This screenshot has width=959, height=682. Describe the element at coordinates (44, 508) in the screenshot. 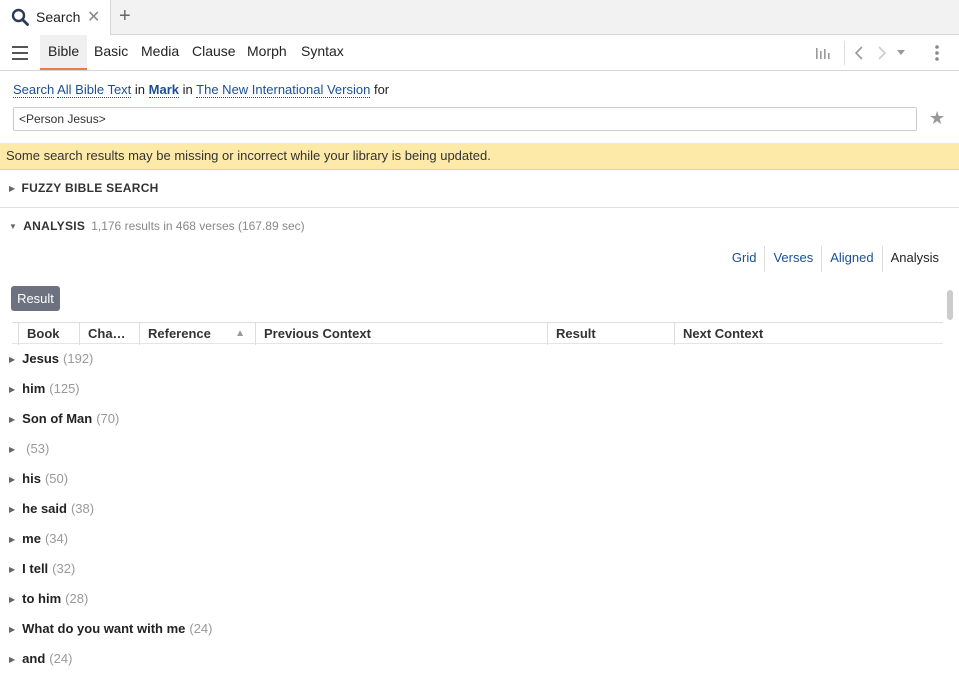

I see `row-label: he said` at that location.